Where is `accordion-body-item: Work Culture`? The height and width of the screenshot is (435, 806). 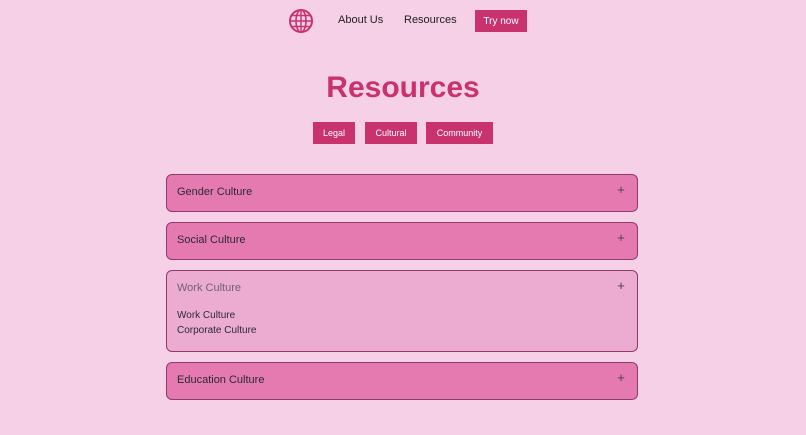
accordion-body-item: Work Culture is located at coordinates (206, 315).